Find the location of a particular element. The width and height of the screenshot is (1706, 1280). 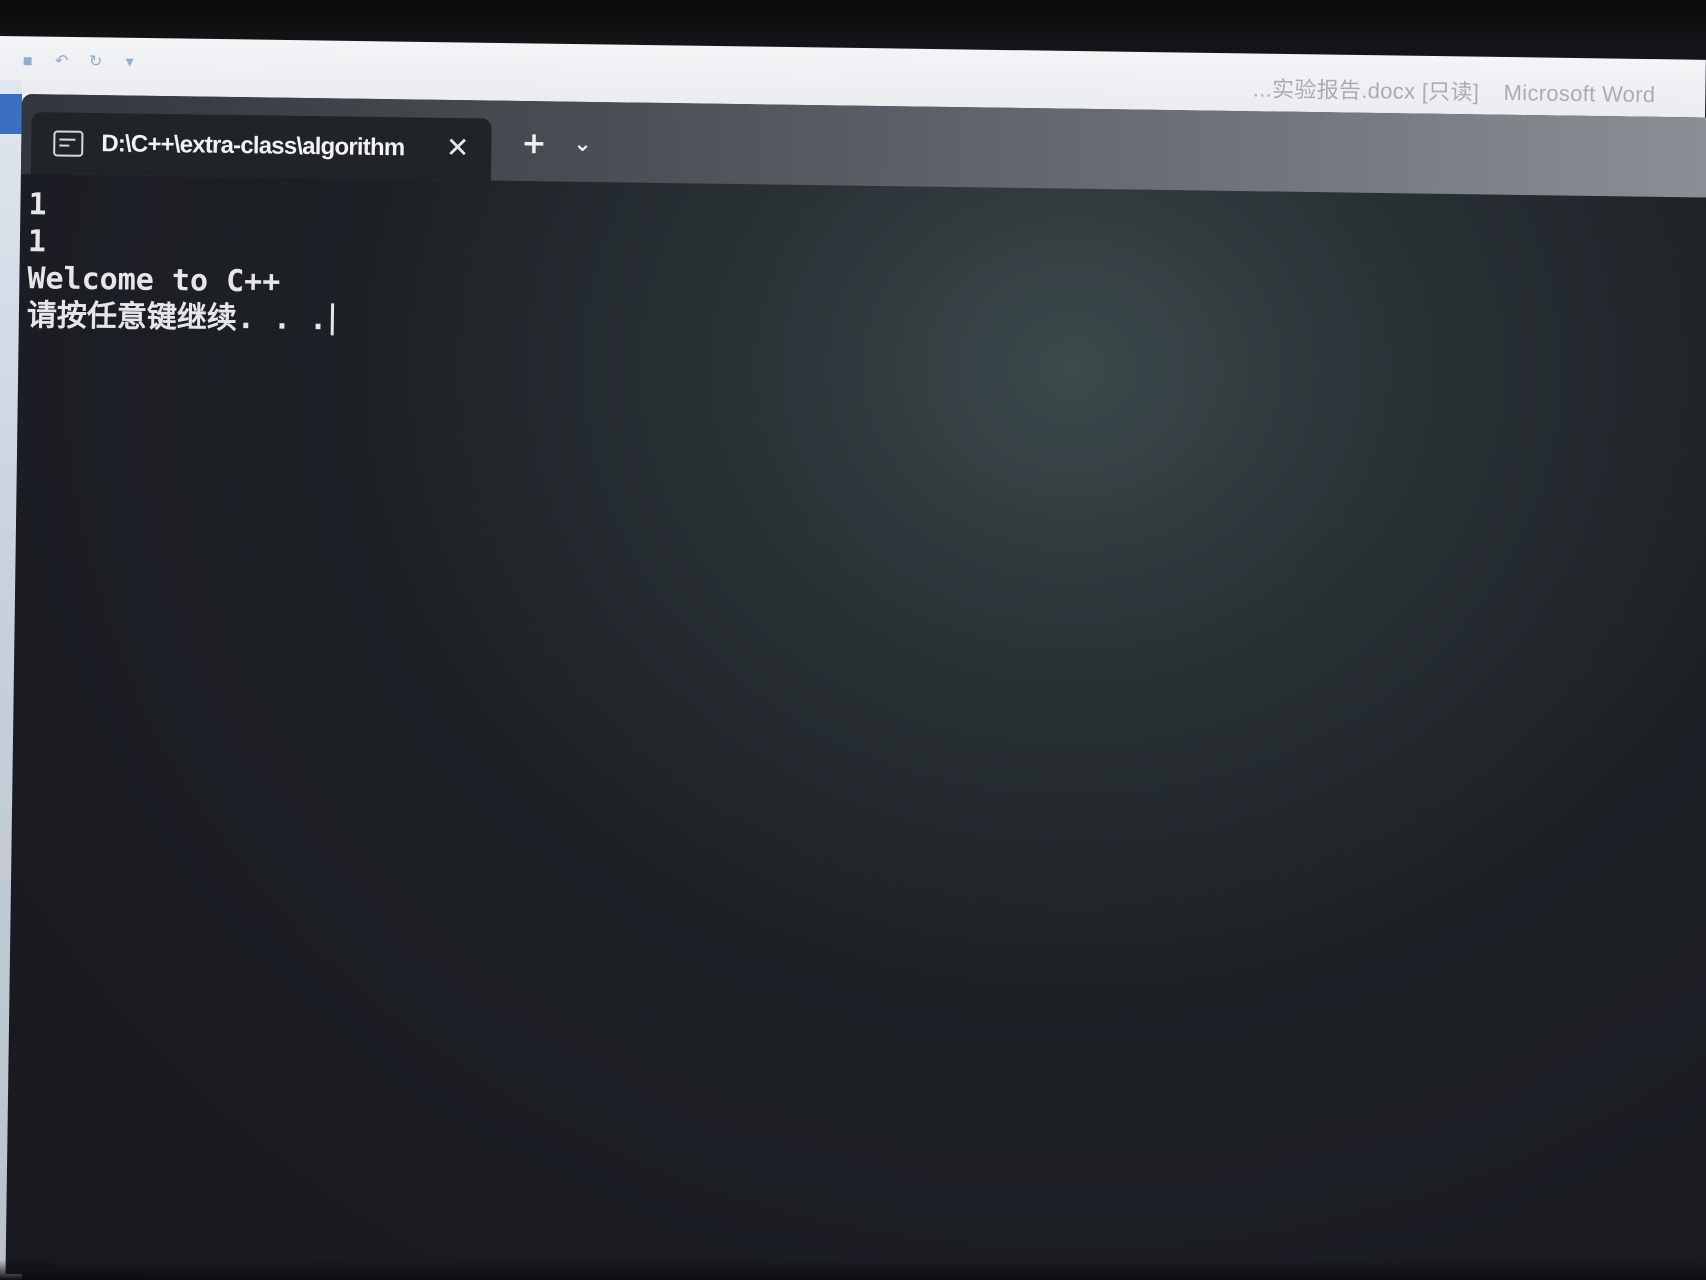

word-file-tab is located at coordinates (11, 114).